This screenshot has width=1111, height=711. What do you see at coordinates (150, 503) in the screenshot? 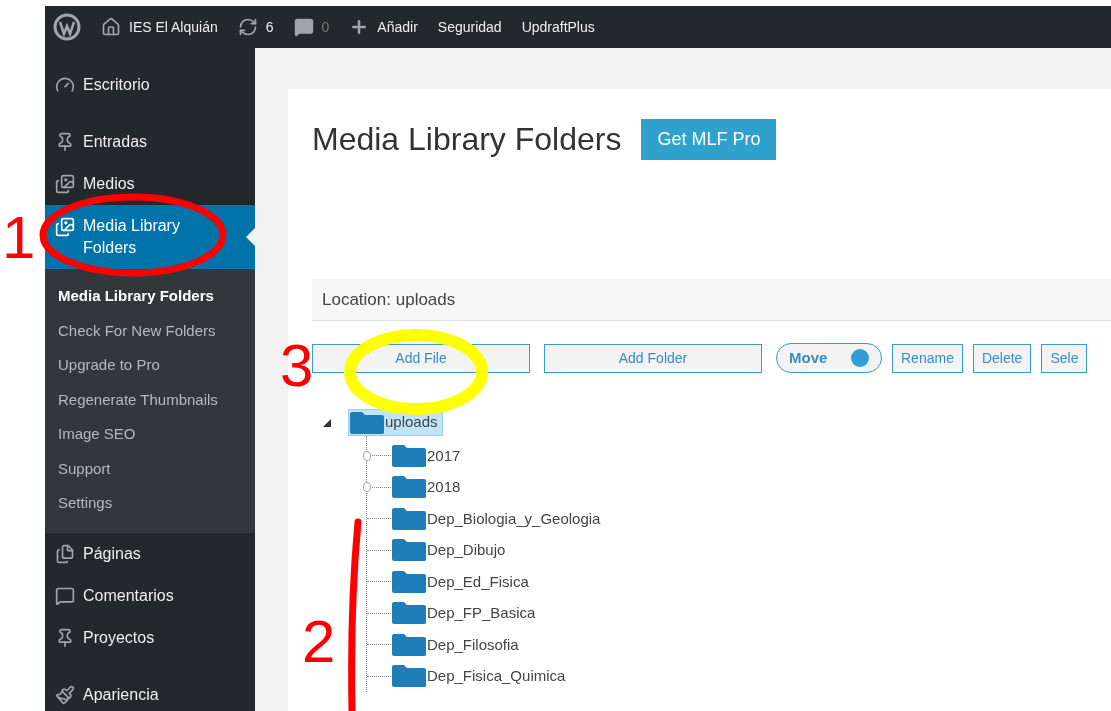
I see `submenu-item: Settings` at bounding box center [150, 503].